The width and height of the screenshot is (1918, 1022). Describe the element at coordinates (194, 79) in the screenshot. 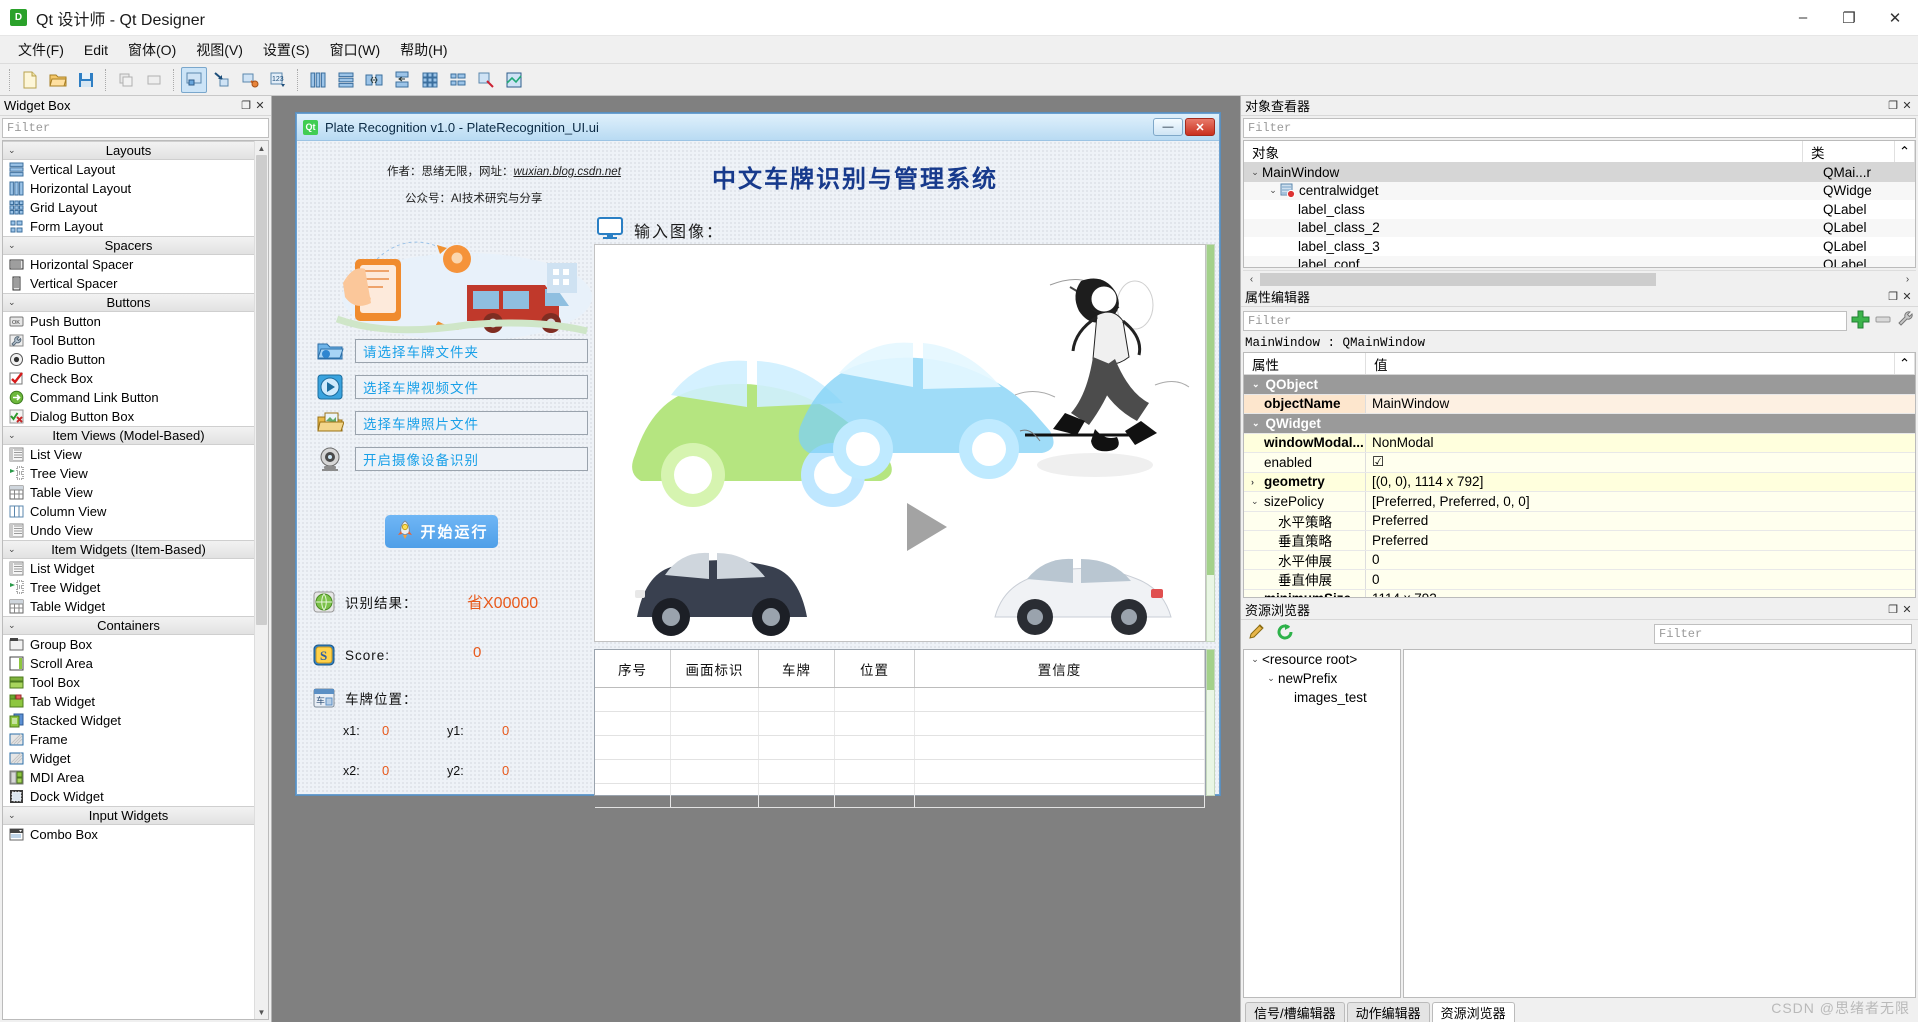

I see `edit-widgets-icon` at that location.